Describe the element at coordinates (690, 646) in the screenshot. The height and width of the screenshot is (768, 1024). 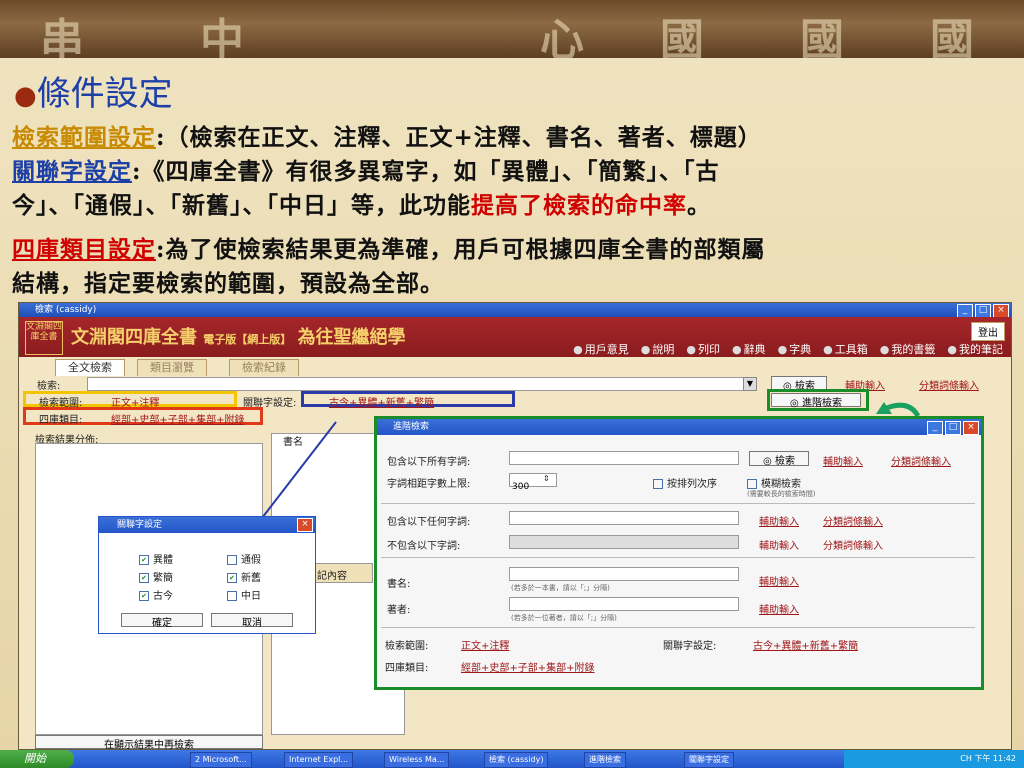
I see `relation-label: 關聯字設定:` at that location.